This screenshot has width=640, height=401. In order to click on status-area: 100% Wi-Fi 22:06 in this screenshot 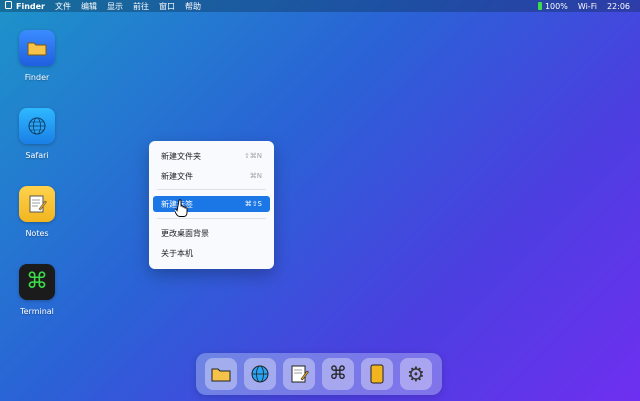, I will do `click(588, 6)`.